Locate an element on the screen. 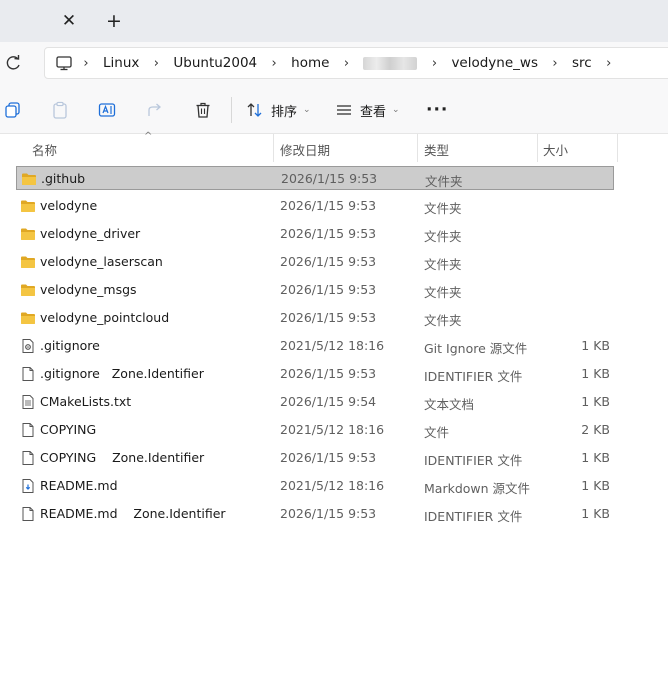 The width and height of the screenshot is (668, 697). file-row: velodyne_pointcloud 2026/1/15 9:53 文件夹 is located at coordinates (315, 318).